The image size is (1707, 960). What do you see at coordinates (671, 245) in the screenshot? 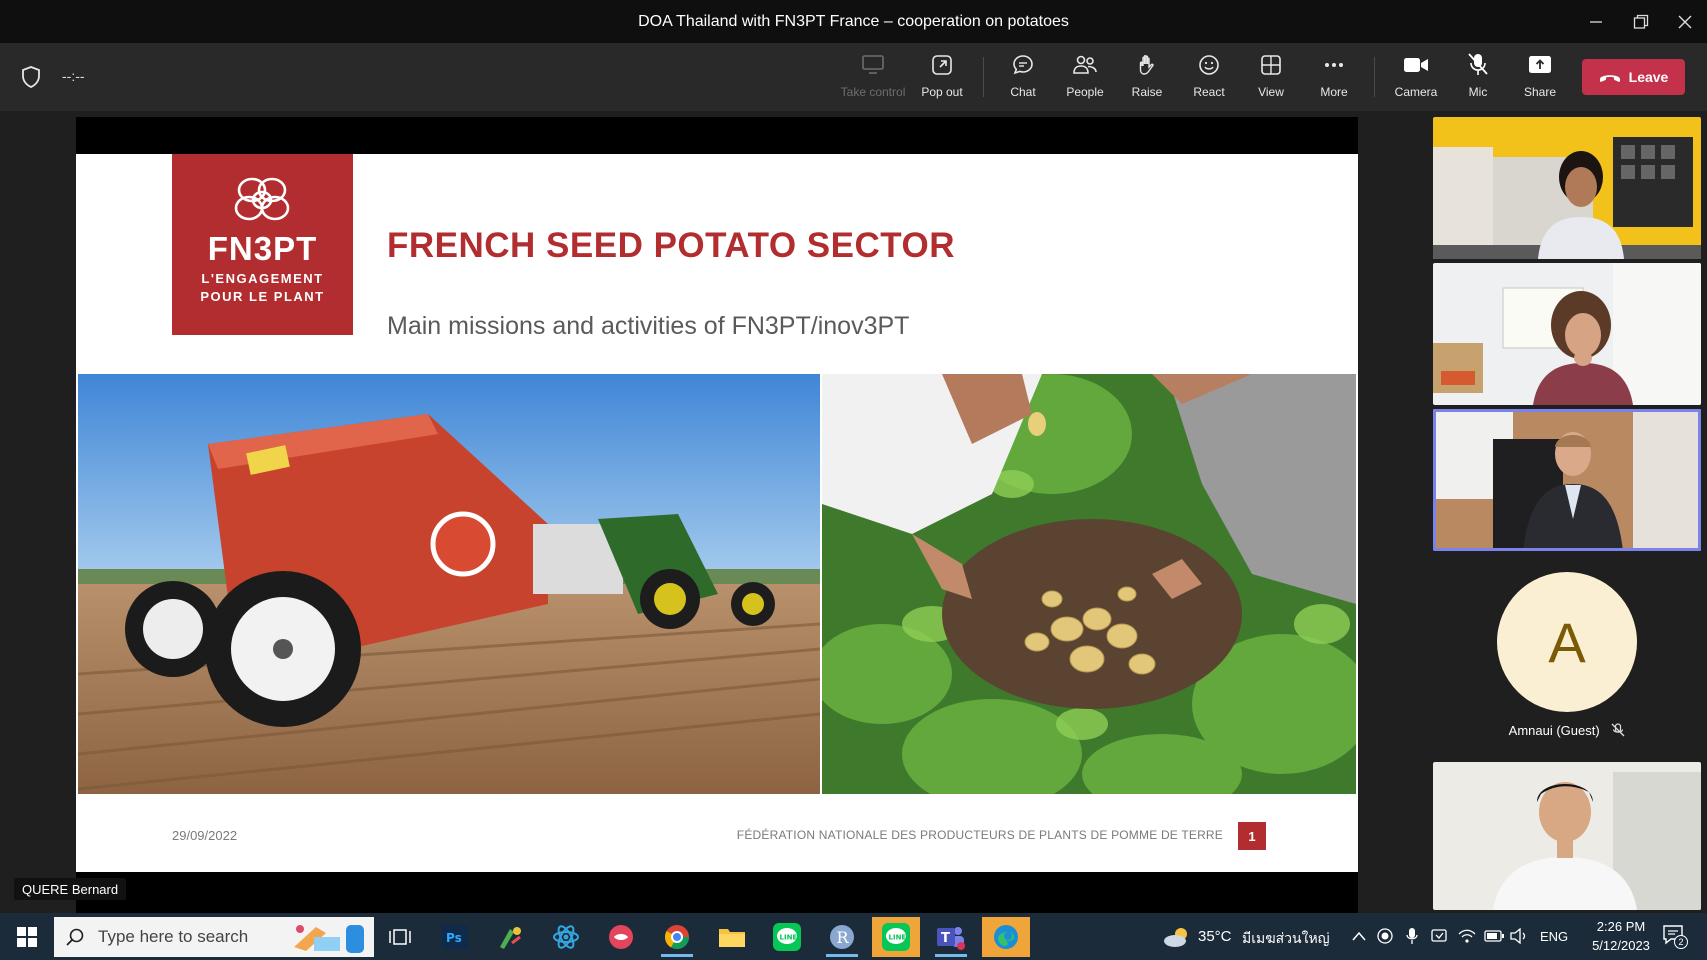
I see `slide-title: FRENCH SEED POTATO SECTOR` at bounding box center [671, 245].